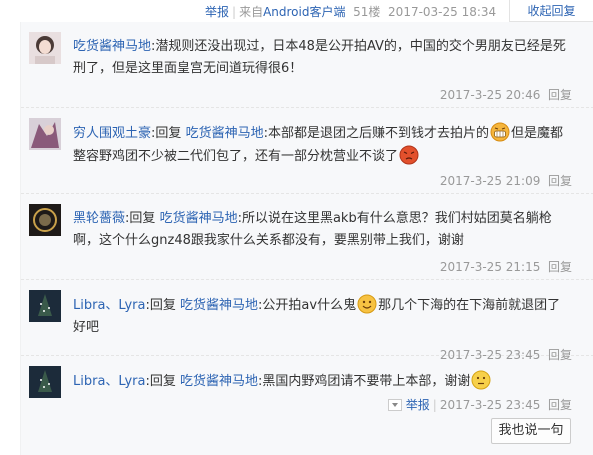 Image resolution: width=593 pixels, height=455 pixels. Describe the element at coordinates (551, 11) in the screenshot. I see `collapse-replies-button: 收起回复` at that location.